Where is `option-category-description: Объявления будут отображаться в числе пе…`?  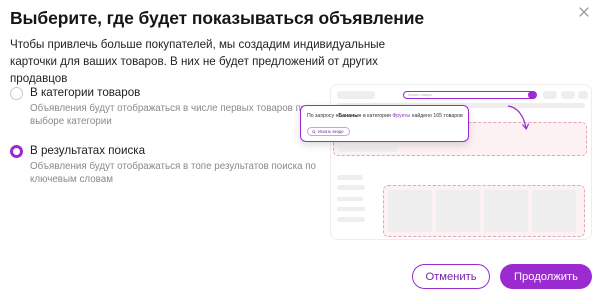 option-category-description: Объявления будут отображаться в числе пе… is located at coordinates (171, 115).